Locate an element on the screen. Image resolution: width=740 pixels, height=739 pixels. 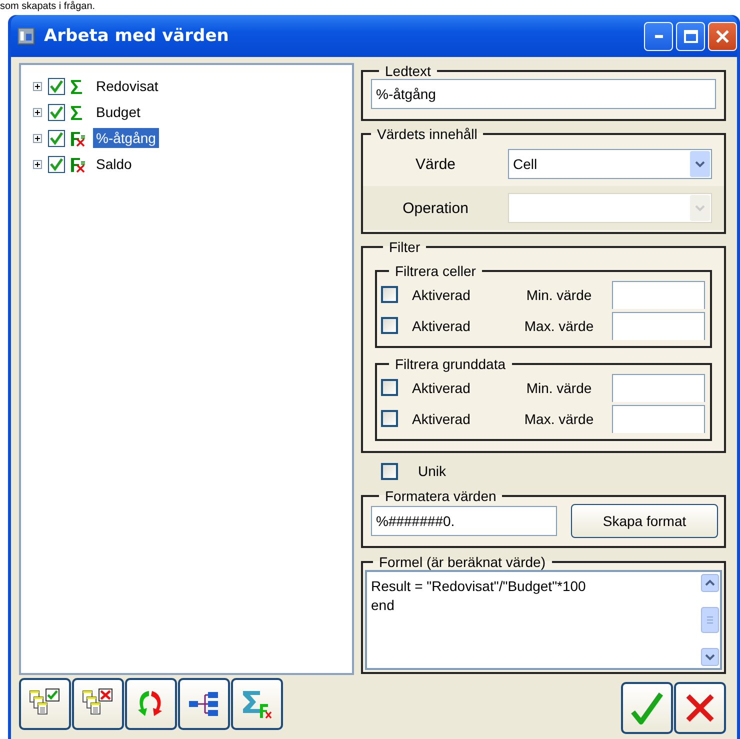
minimize-button is located at coordinates (658, 36).